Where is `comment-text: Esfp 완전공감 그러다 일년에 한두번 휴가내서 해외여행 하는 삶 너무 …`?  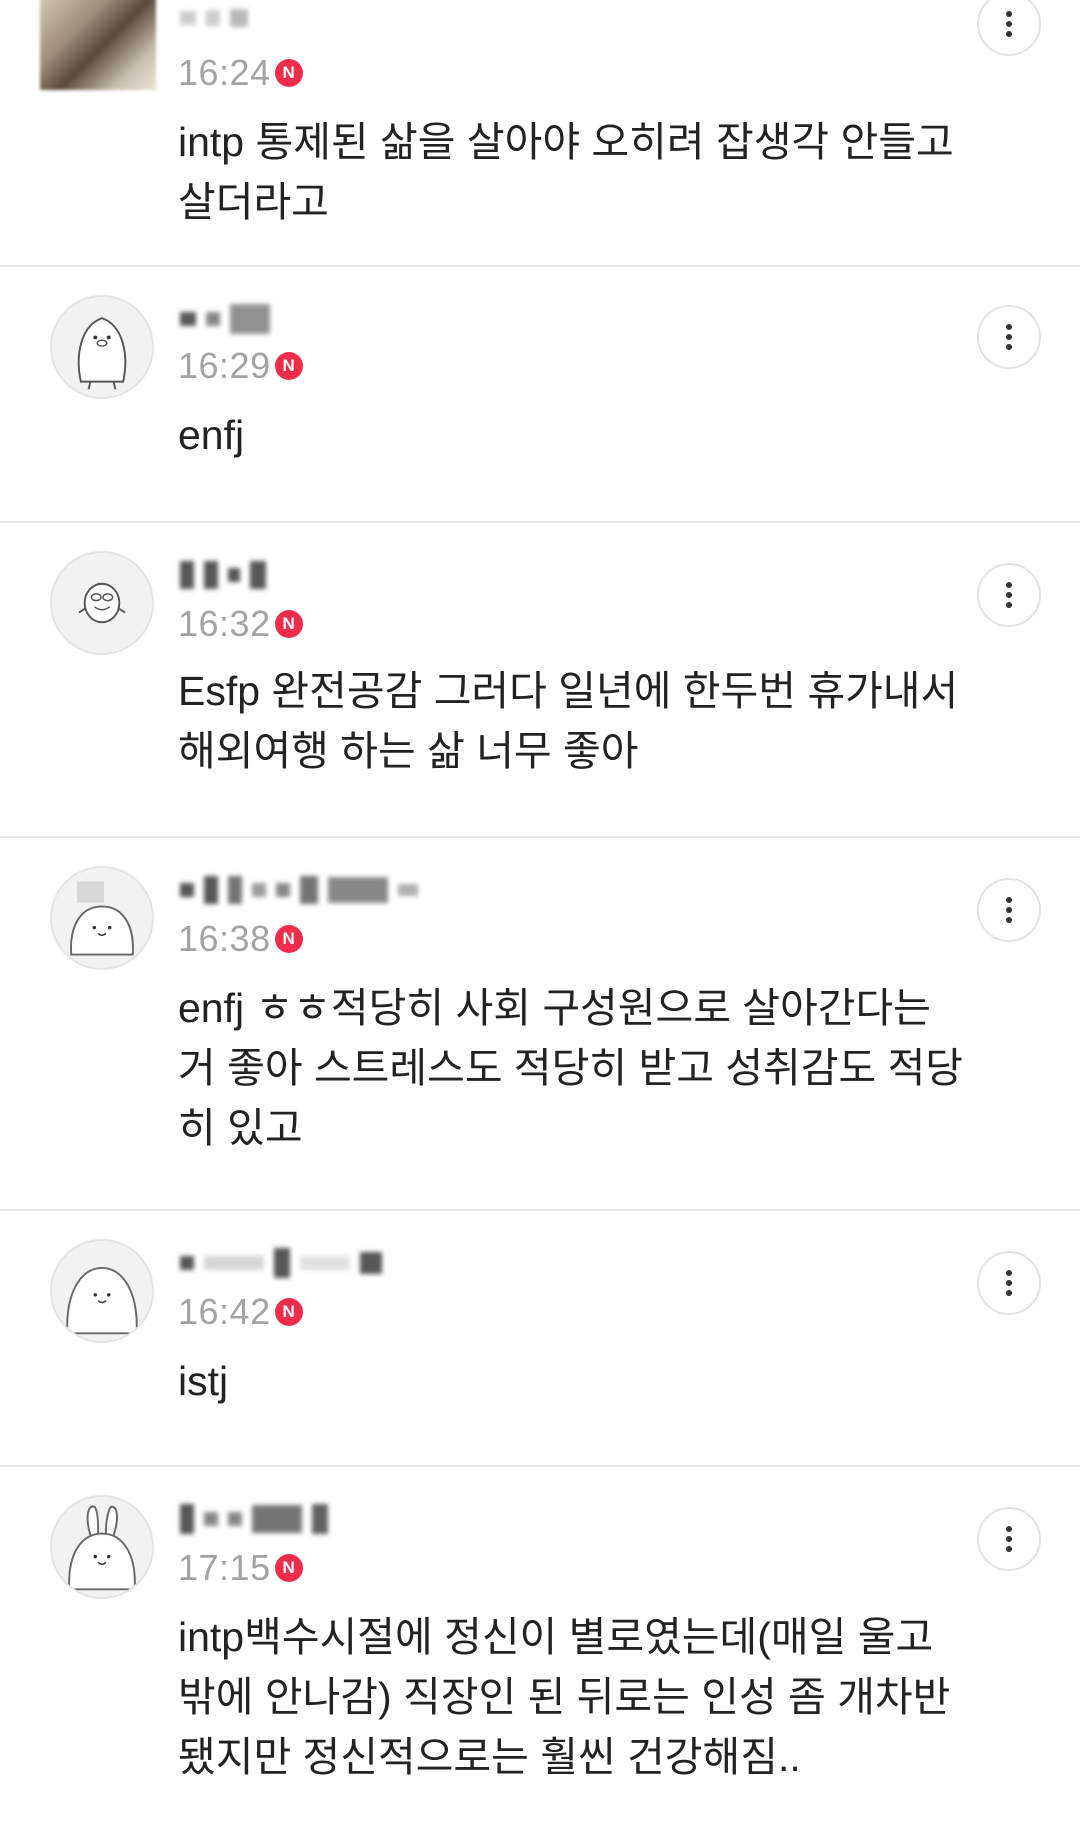
comment-text: Esfp 완전공감 그러다 일년에 한두번 휴가내서 해외여행 하는 삶 너무 … is located at coordinates (568, 721).